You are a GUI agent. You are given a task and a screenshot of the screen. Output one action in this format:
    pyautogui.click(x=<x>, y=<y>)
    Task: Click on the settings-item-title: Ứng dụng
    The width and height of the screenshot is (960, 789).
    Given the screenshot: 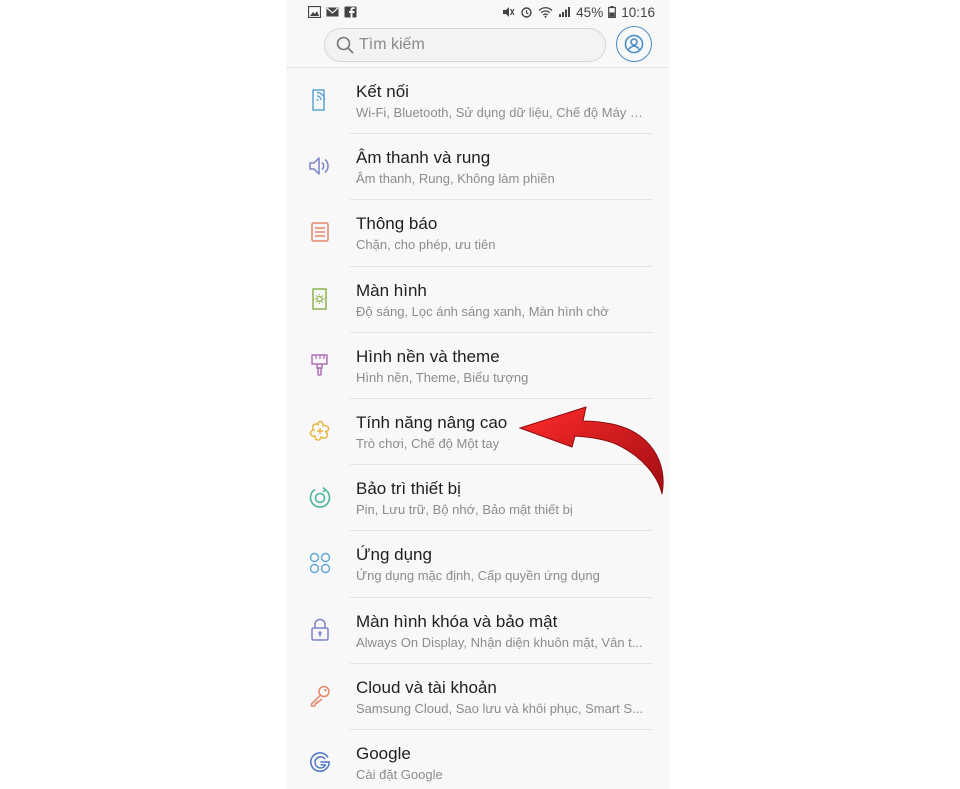 What is the action you would take?
    pyautogui.click(x=394, y=555)
    